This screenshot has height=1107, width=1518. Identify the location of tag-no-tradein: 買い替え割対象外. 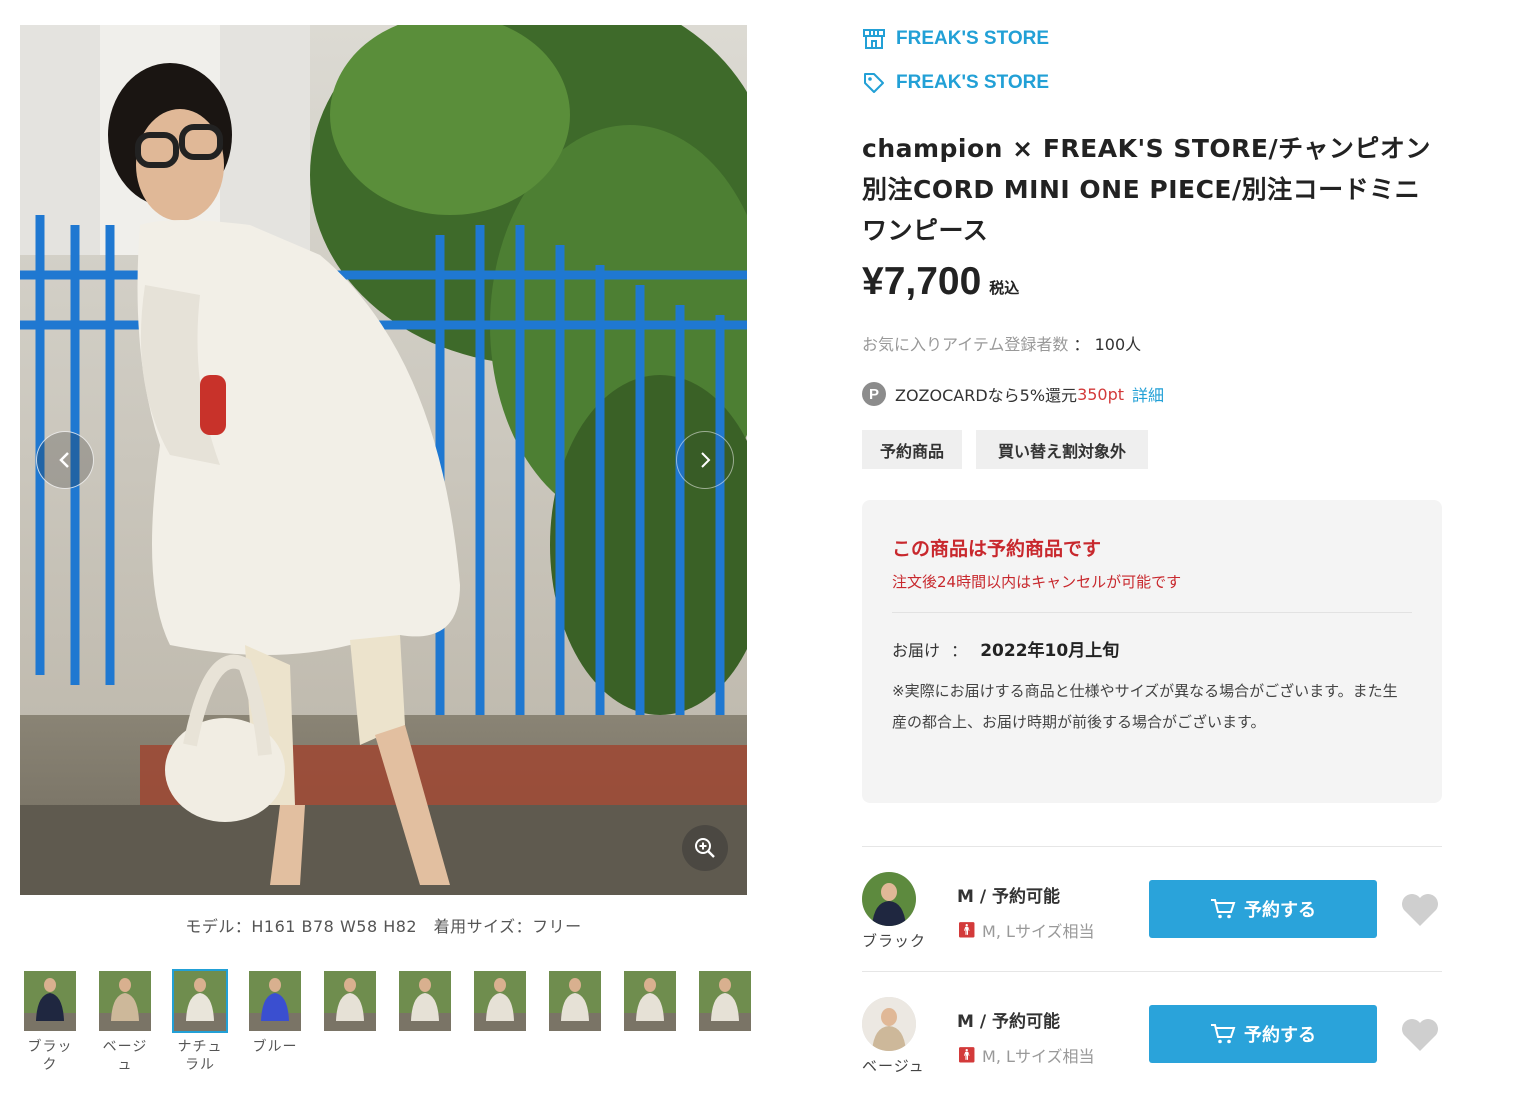
(1062, 449).